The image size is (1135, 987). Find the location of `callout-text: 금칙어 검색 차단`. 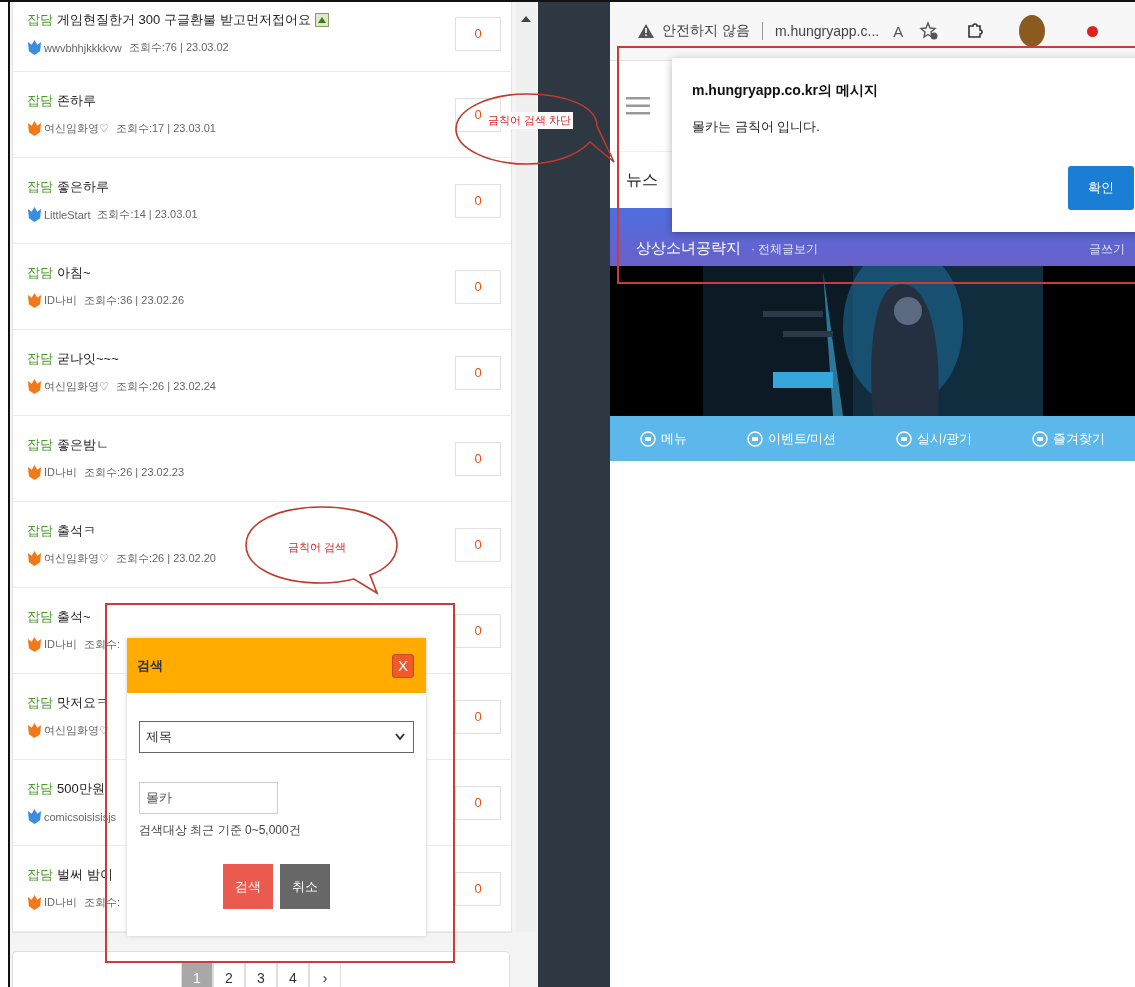

callout-text: 금칙어 검색 차단 is located at coordinates (530, 120).